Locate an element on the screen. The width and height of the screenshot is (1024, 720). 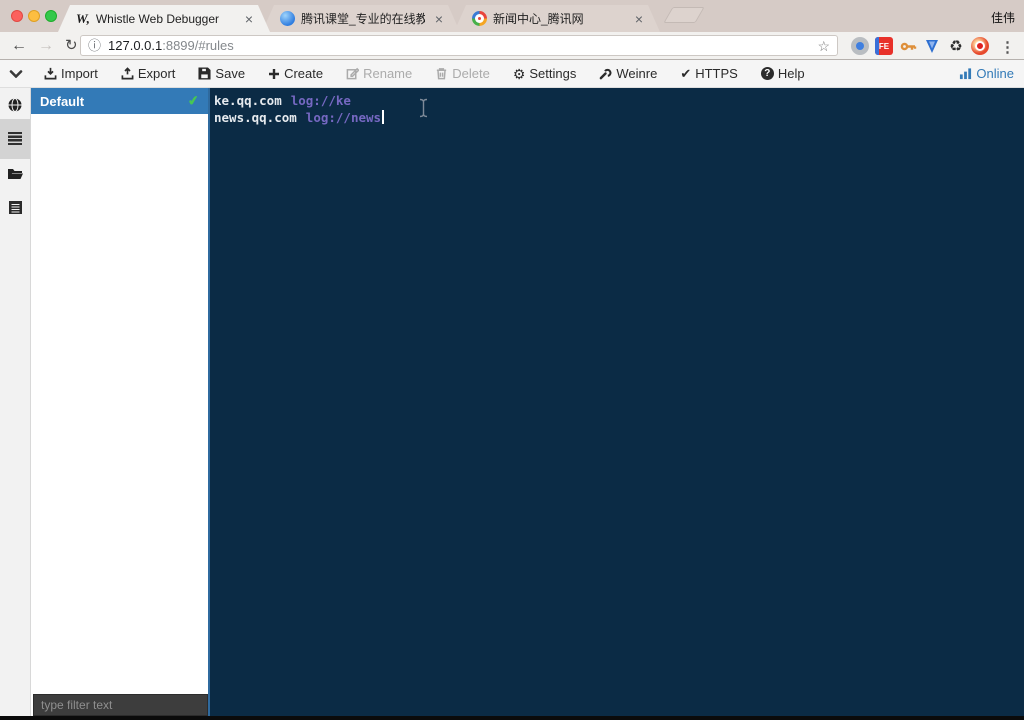
key-extension-icon is located at coordinates (908, 46).